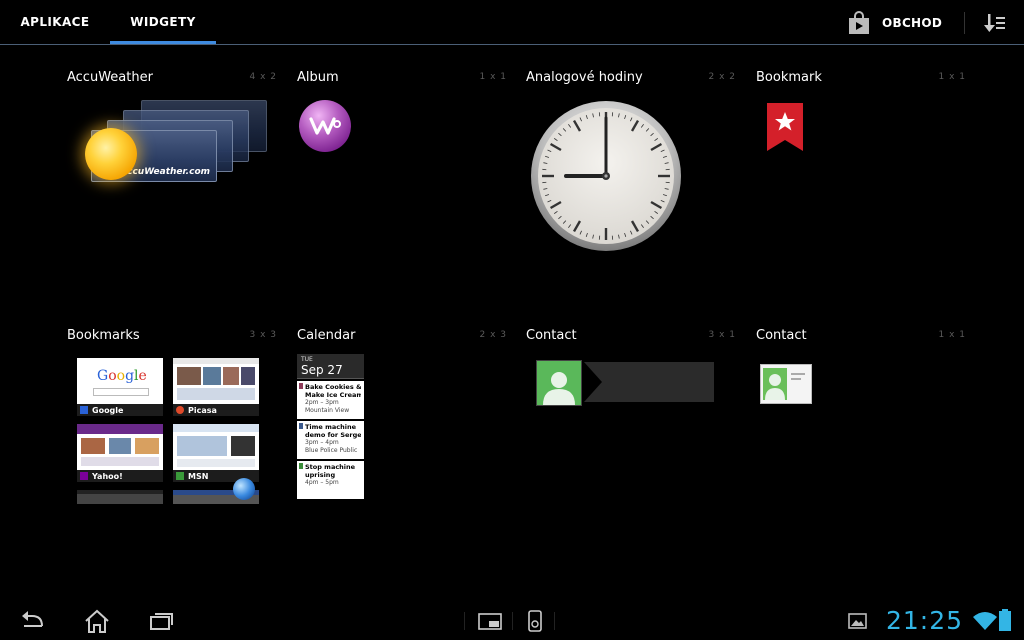 The width and height of the screenshot is (1024, 640). I want to click on event-title: Bake Cookies &, so click(333, 387).